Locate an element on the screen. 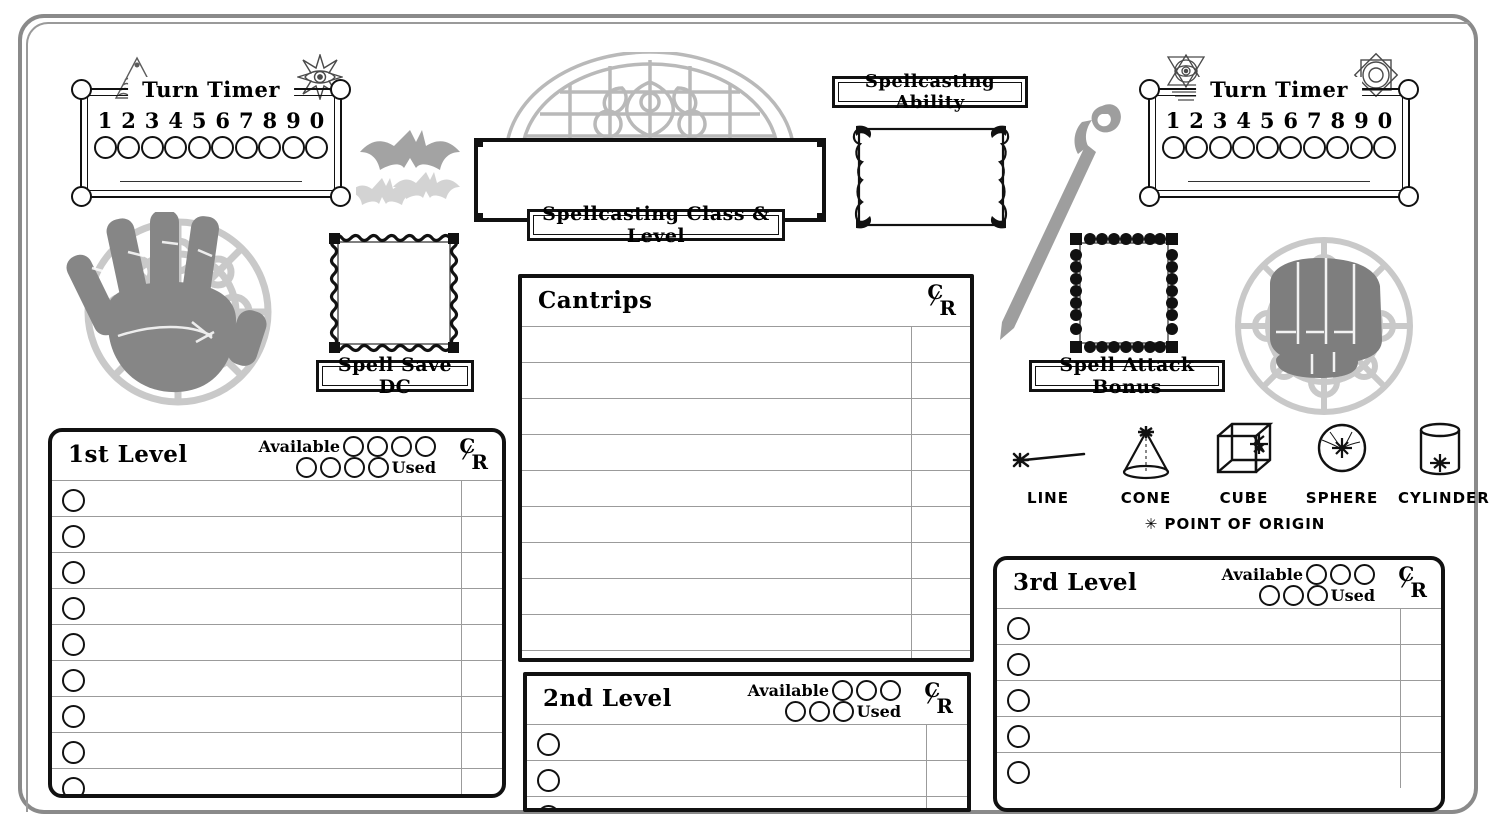 Image resolution: width=1500 pixels, height=814 pixels. turn-timer-number: 1 is located at coordinates (1173, 120).